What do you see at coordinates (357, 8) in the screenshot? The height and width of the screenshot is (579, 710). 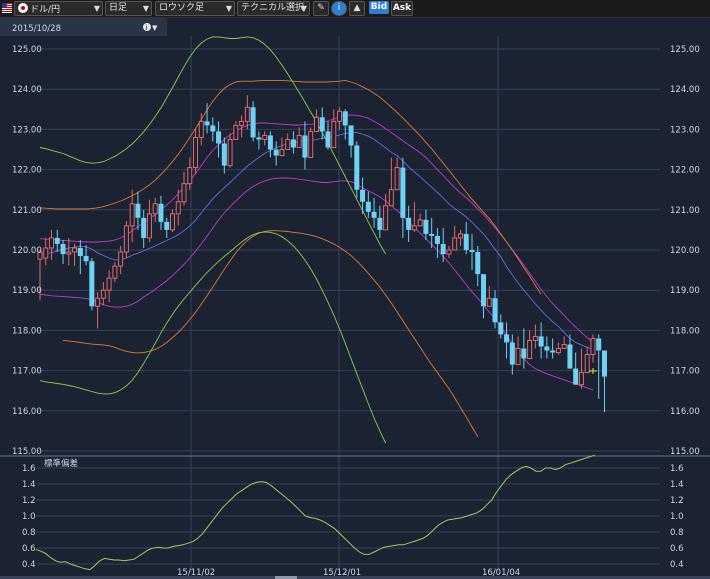 I see `mountain-chart-icon: ▲` at bounding box center [357, 8].